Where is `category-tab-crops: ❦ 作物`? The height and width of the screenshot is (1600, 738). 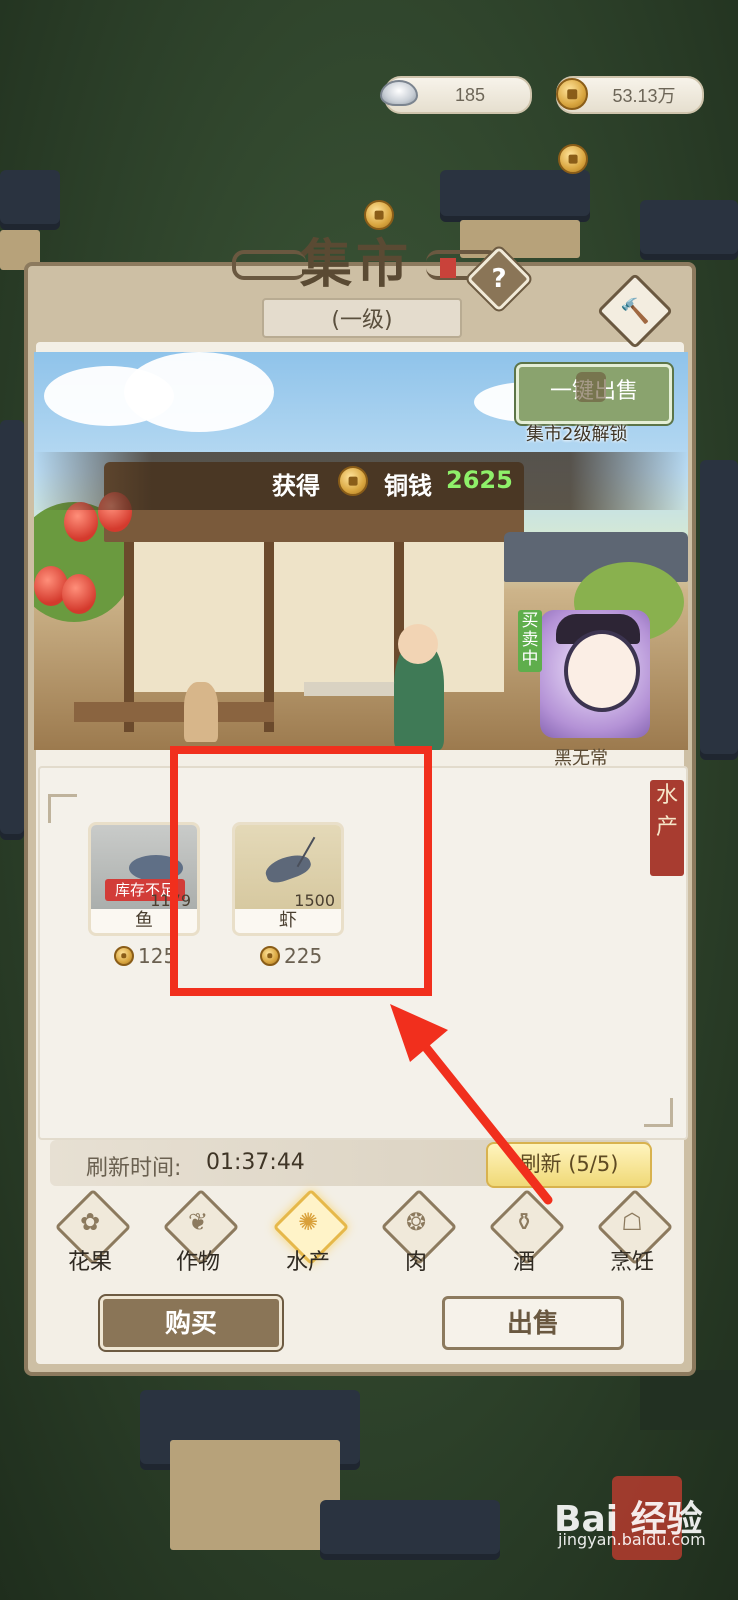
category-tab-crops: ❦ 作物 is located at coordinates (198, 1233).